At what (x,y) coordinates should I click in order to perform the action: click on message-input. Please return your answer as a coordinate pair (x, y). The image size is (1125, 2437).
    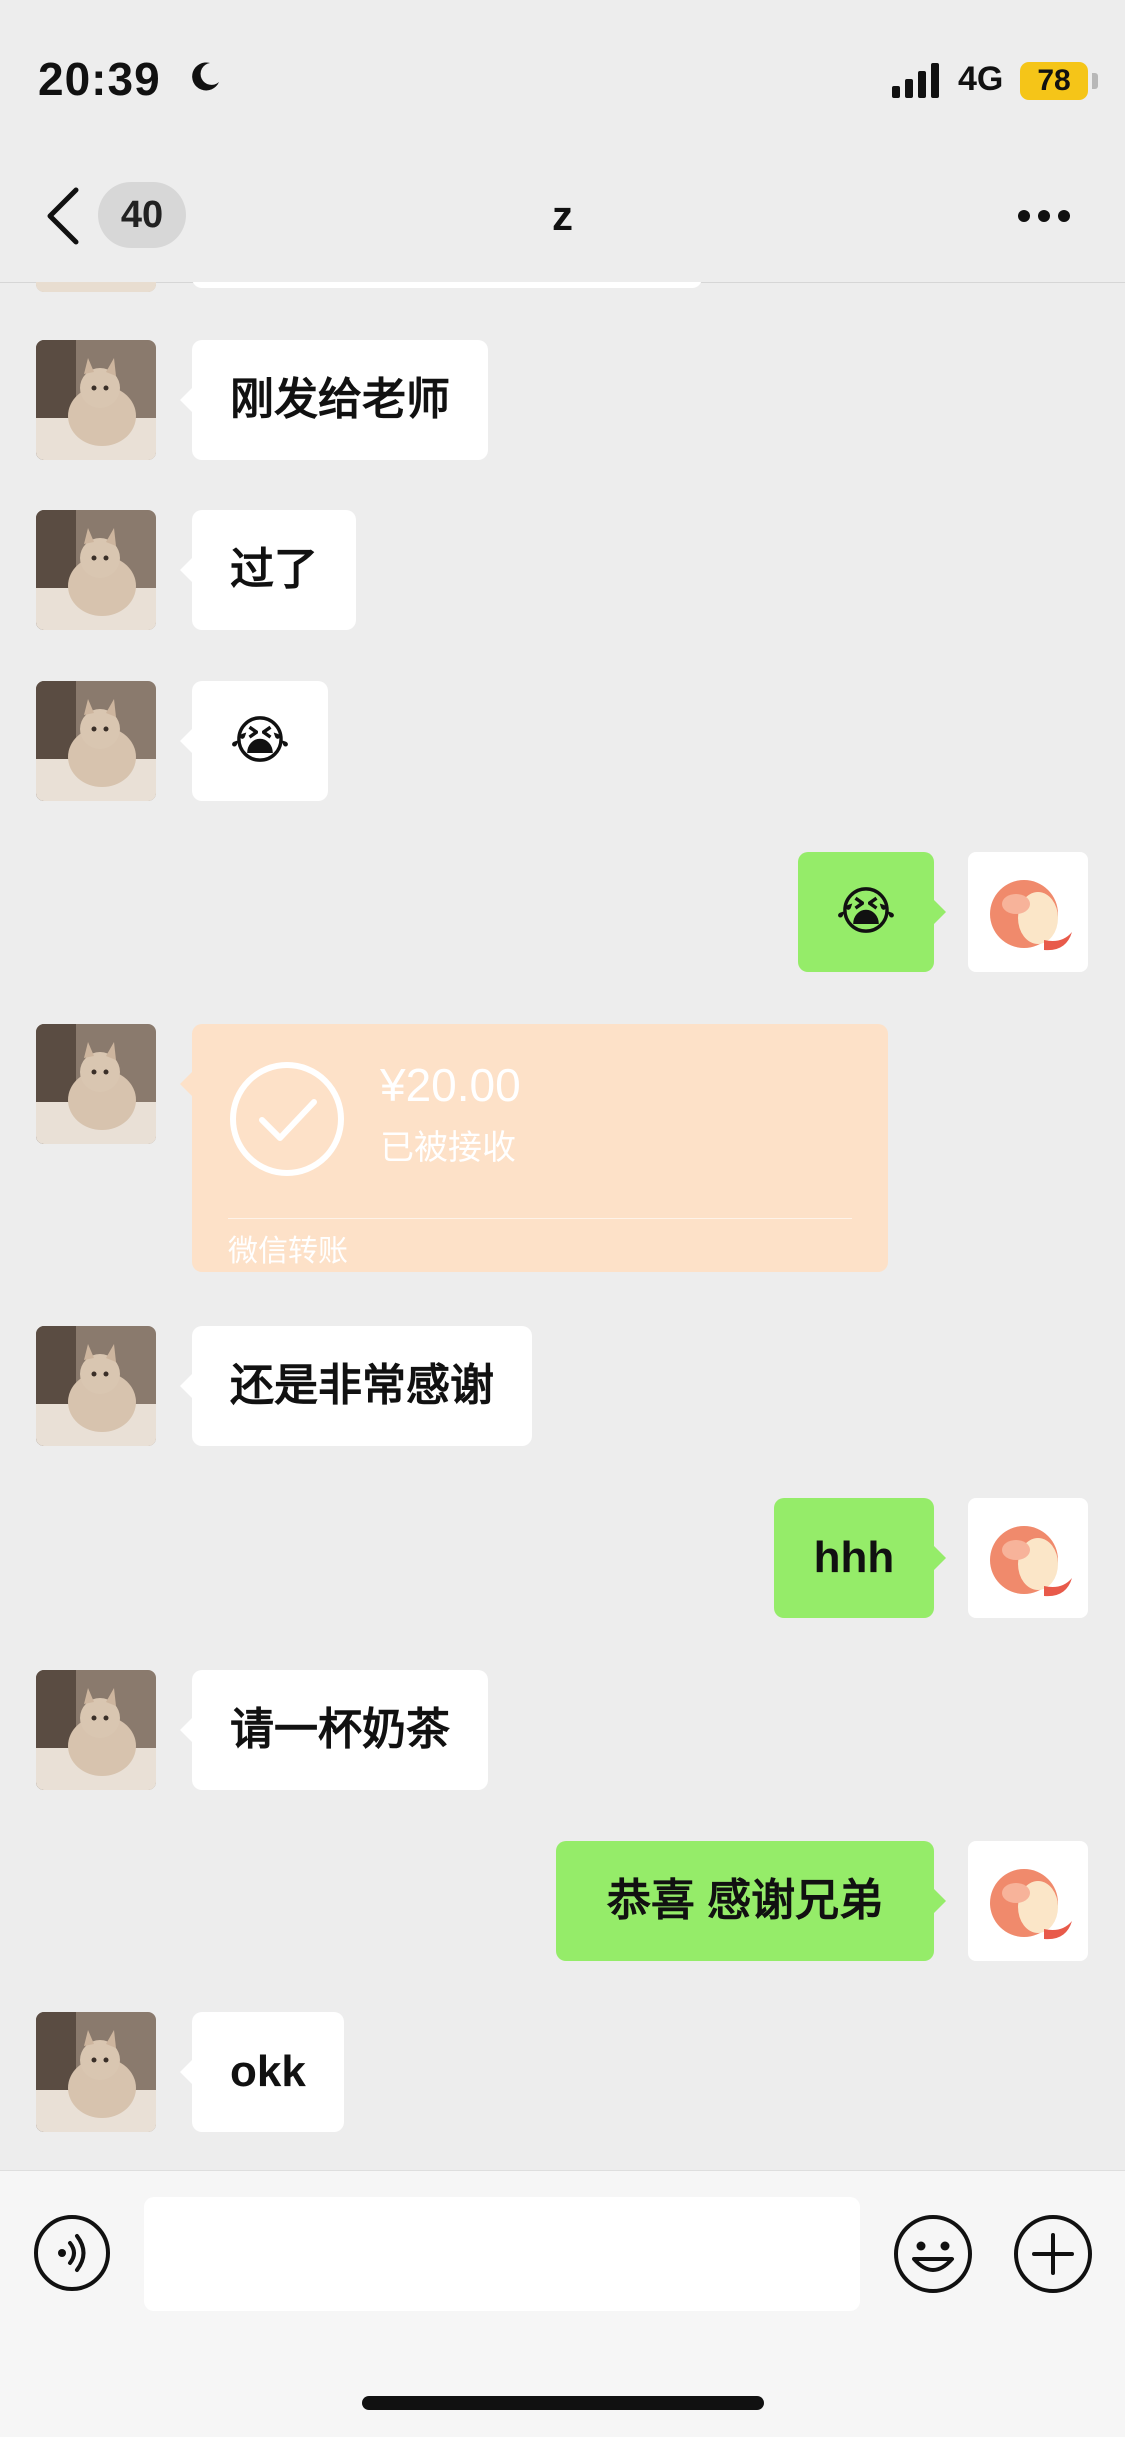
    Looking at the image, I should click on (502, 2254).